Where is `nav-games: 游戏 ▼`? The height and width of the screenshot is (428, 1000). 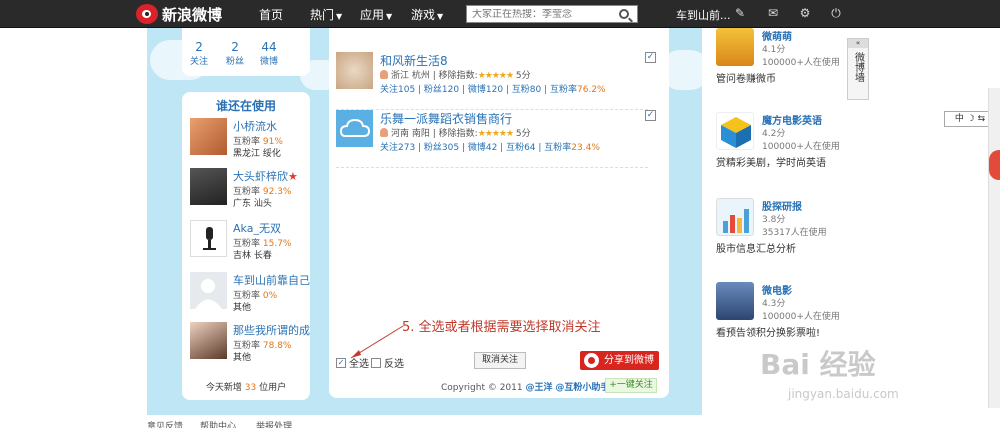 nav-games: 游戏 ▼ is located at coordinates (427, 14).